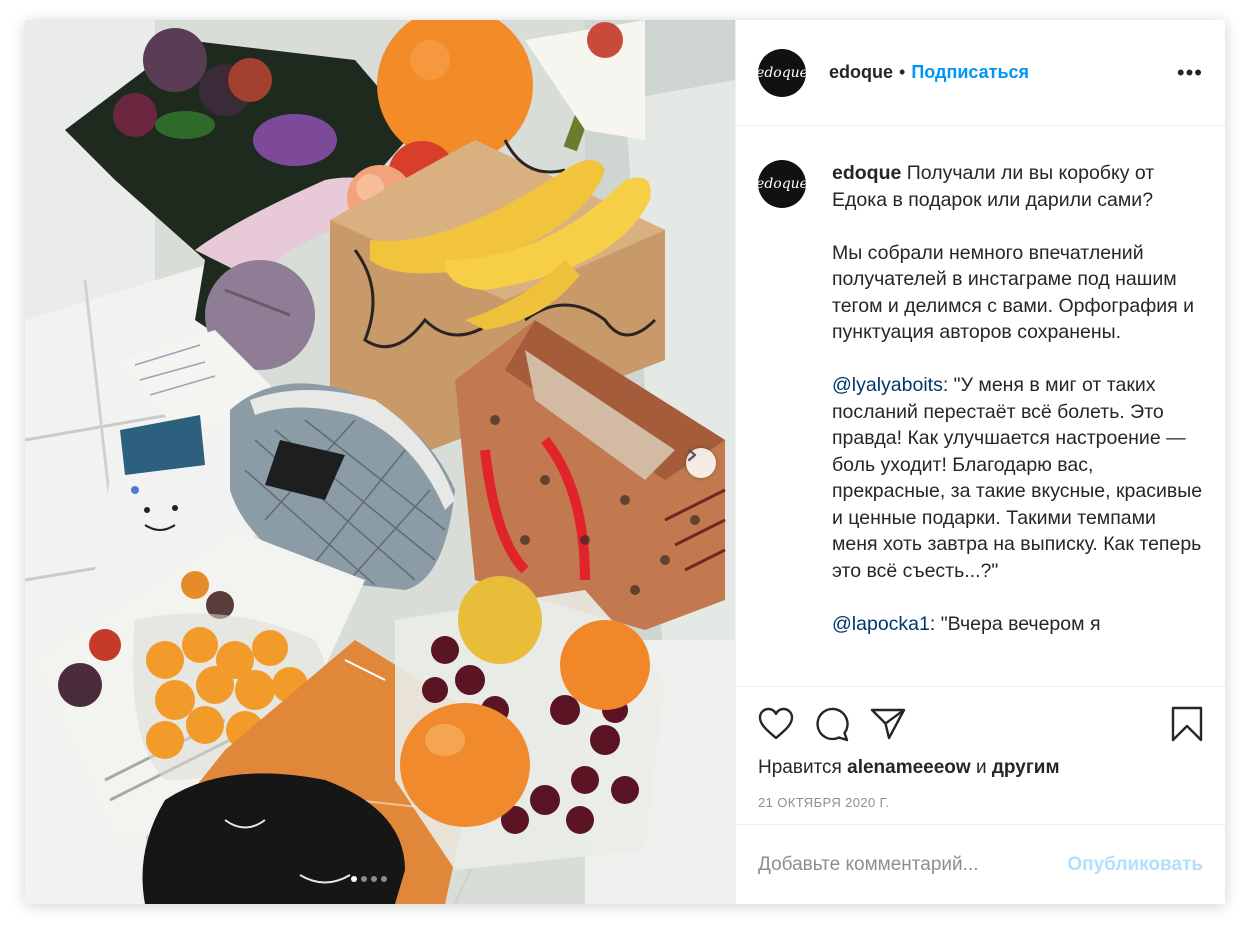 This screenshot has height=934, width=1250. What do you see at coordinates (887, 385) in the screenshot?
I see `mention-link: @lyalyaboits` at bounding box center [887, 385].